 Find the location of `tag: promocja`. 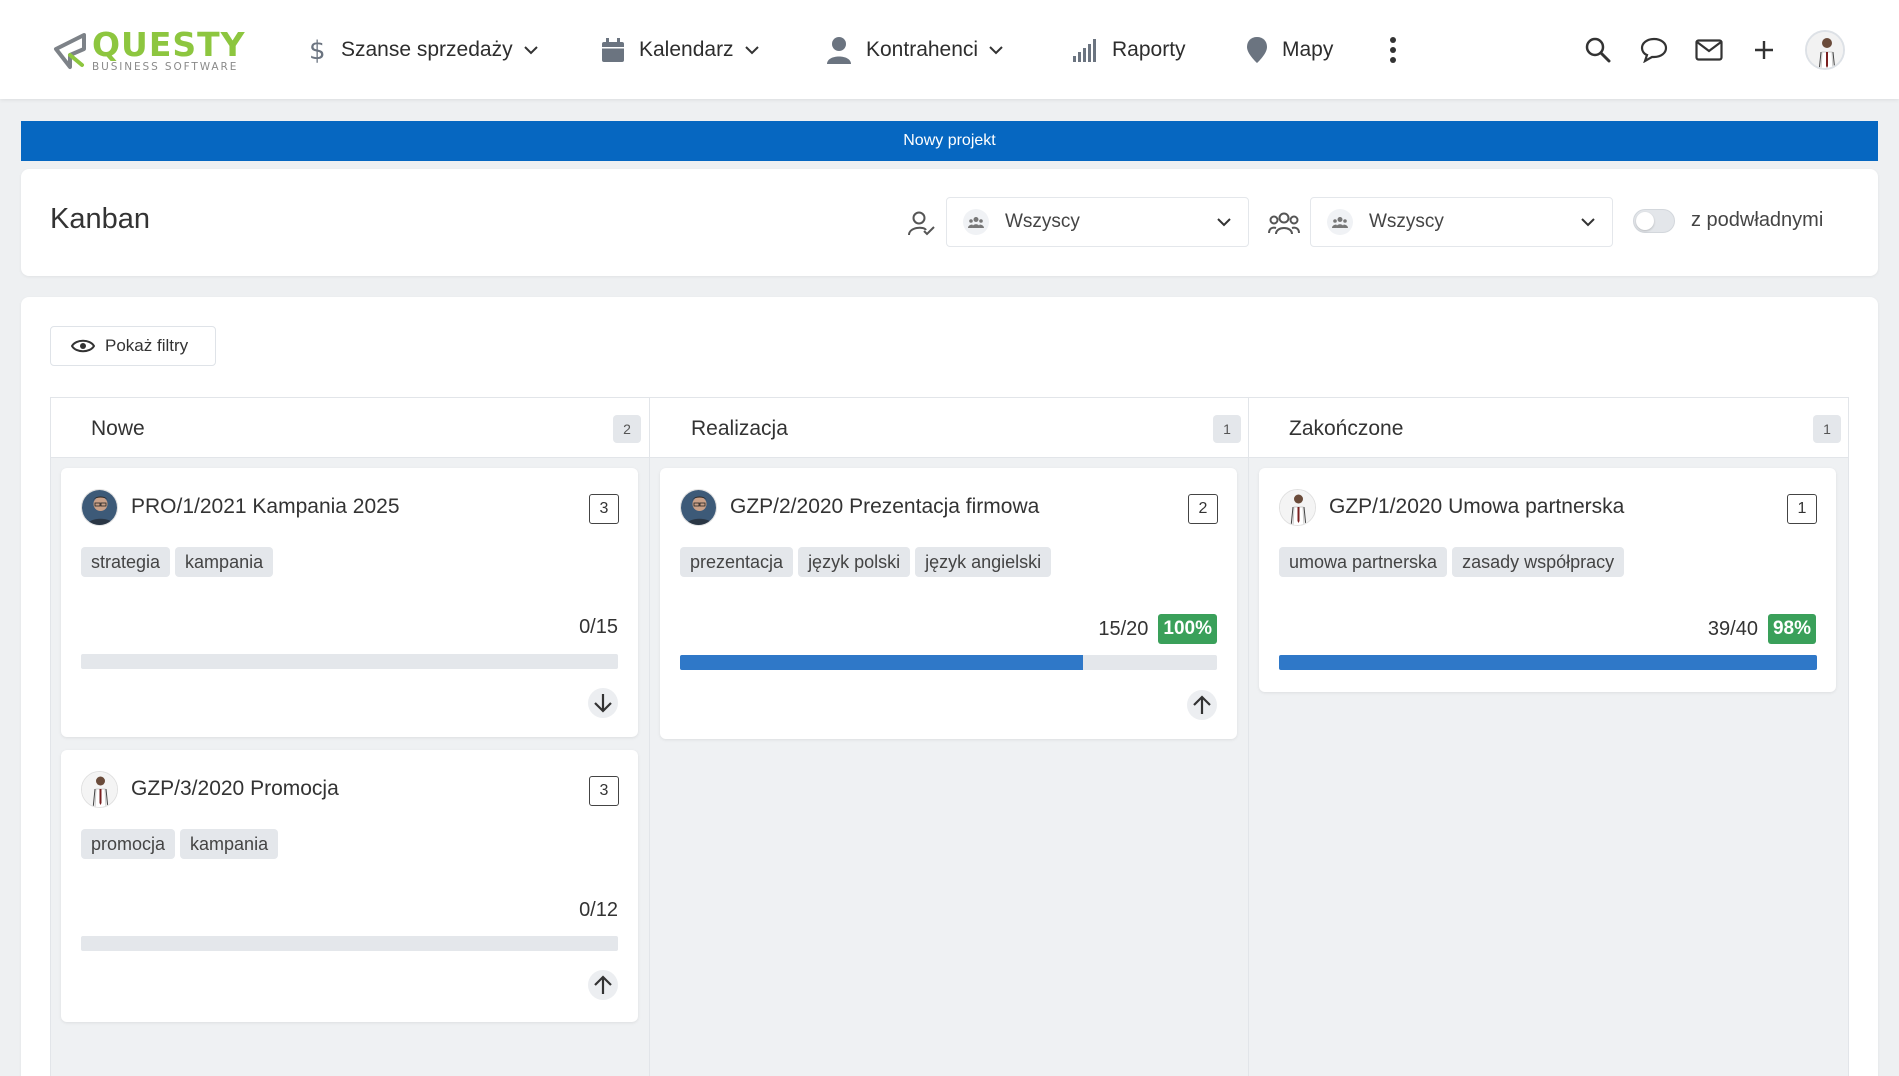

tag: promocja is located at coordinates (128, 844).